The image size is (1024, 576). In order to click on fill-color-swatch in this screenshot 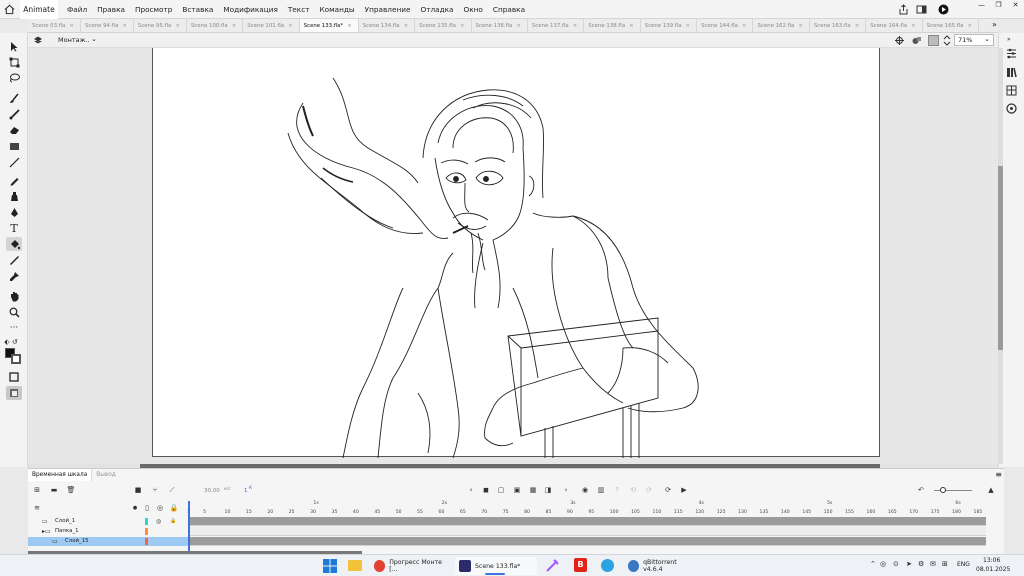, I will do `click(16, 359)`.